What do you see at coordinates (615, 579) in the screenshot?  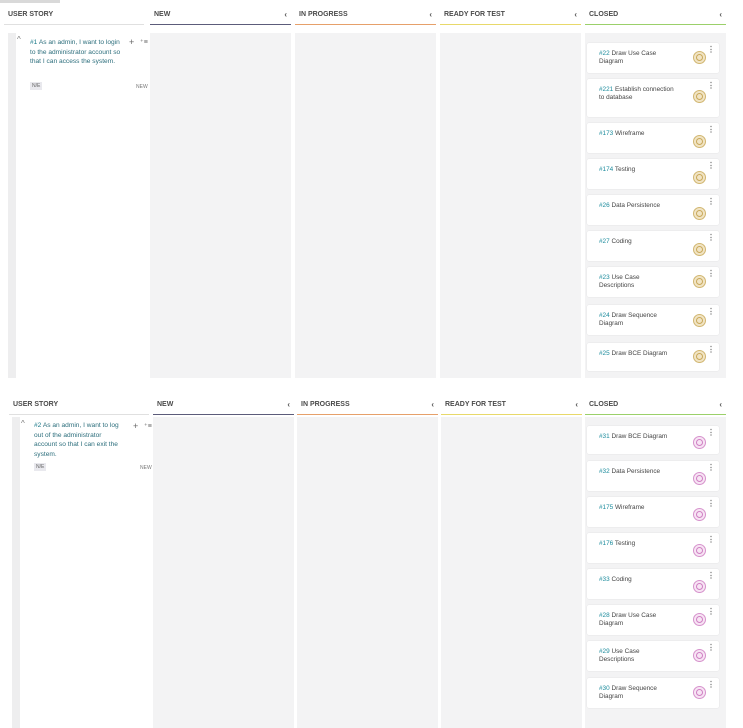 I see `task-title: #33 Coding` at bounding box center [615, 579].